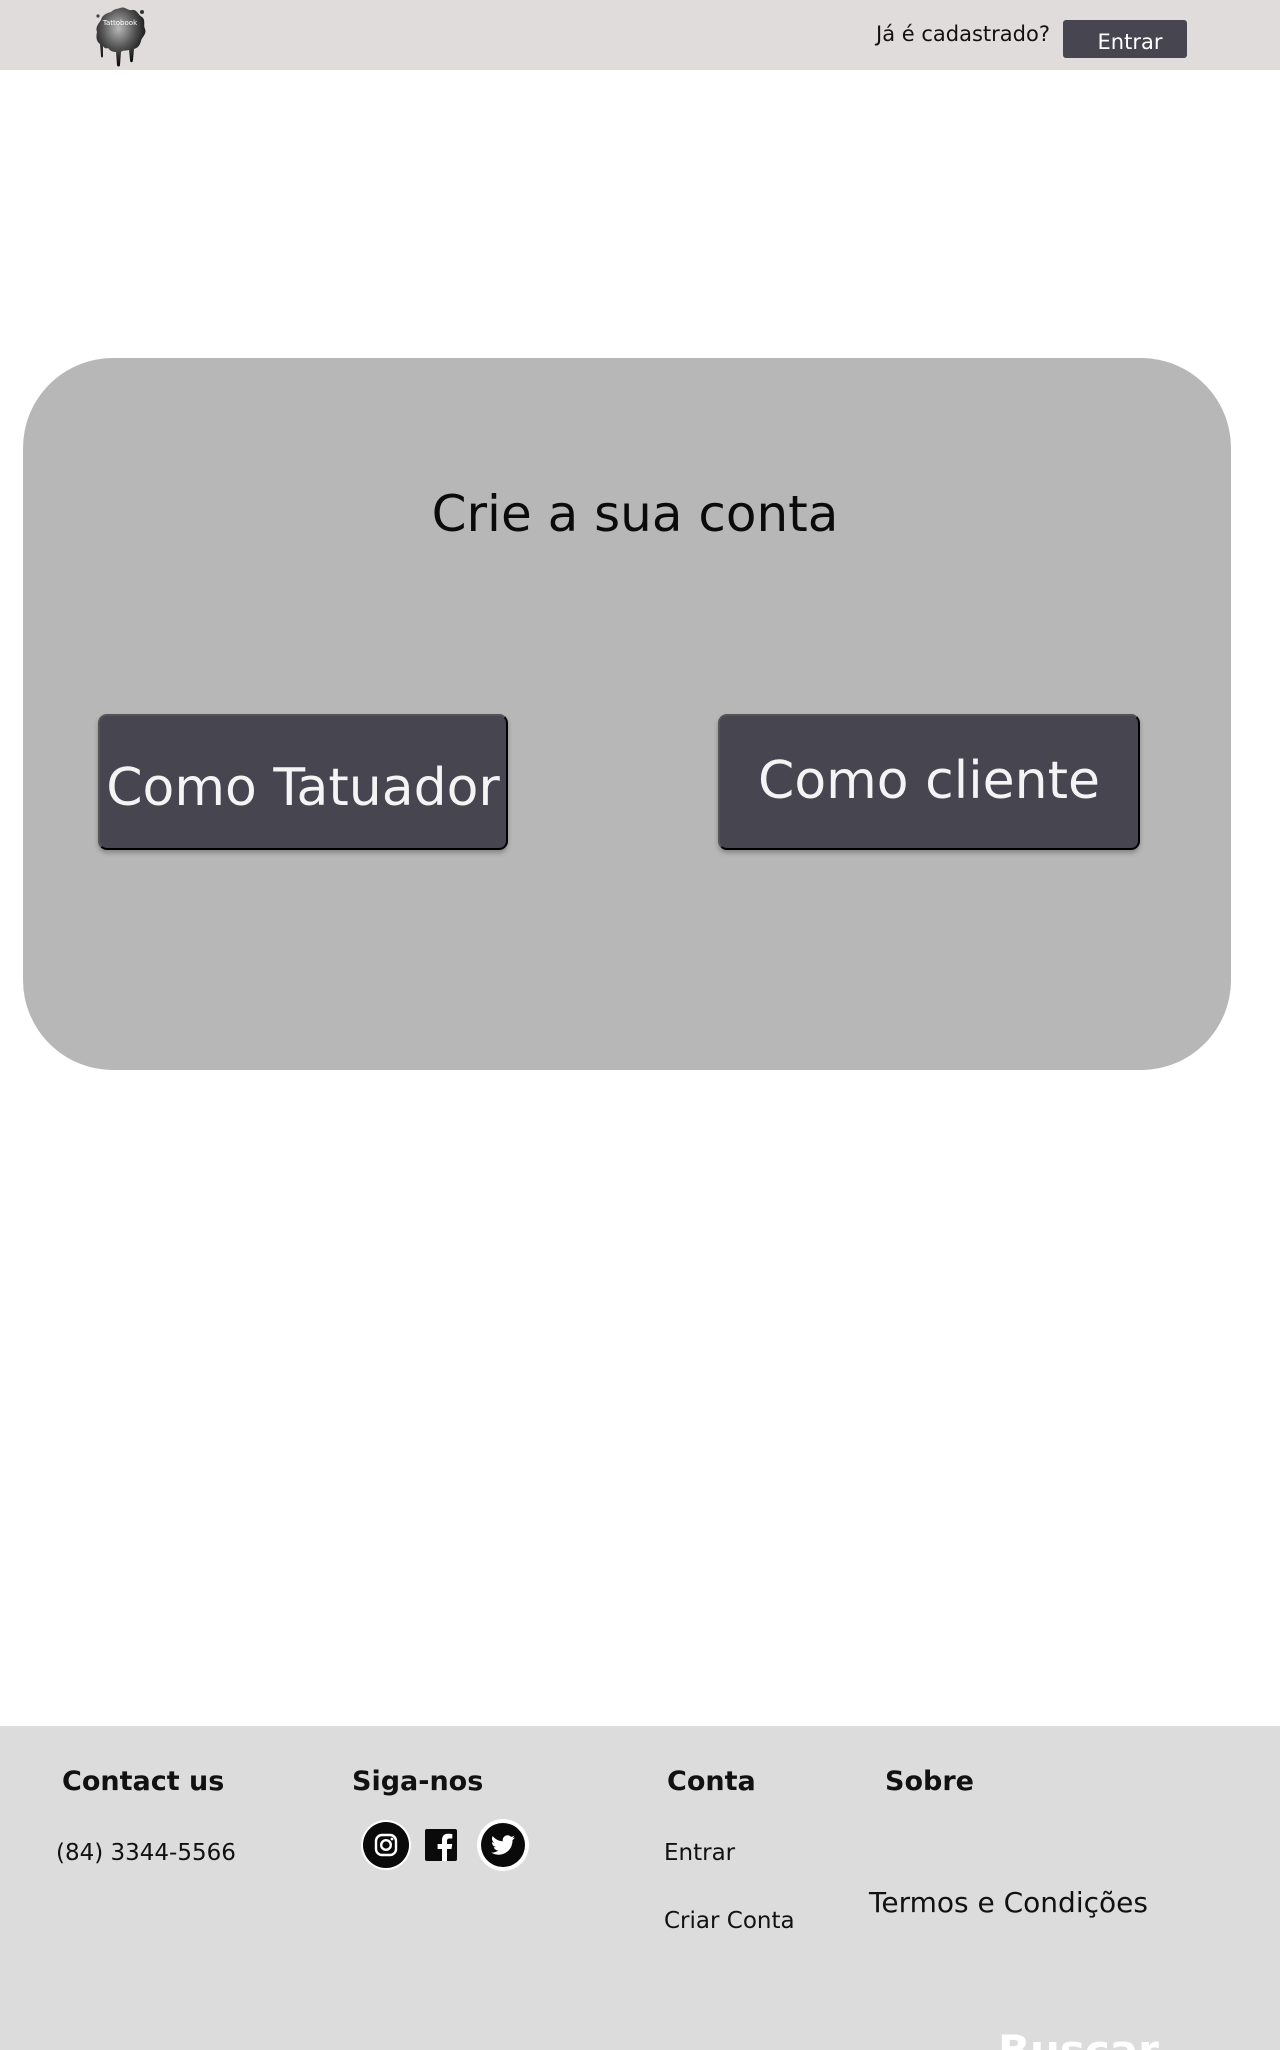  Describe the element at coordinates (386, 1845) in the screenshot. I see `instagram-icon` at that location.